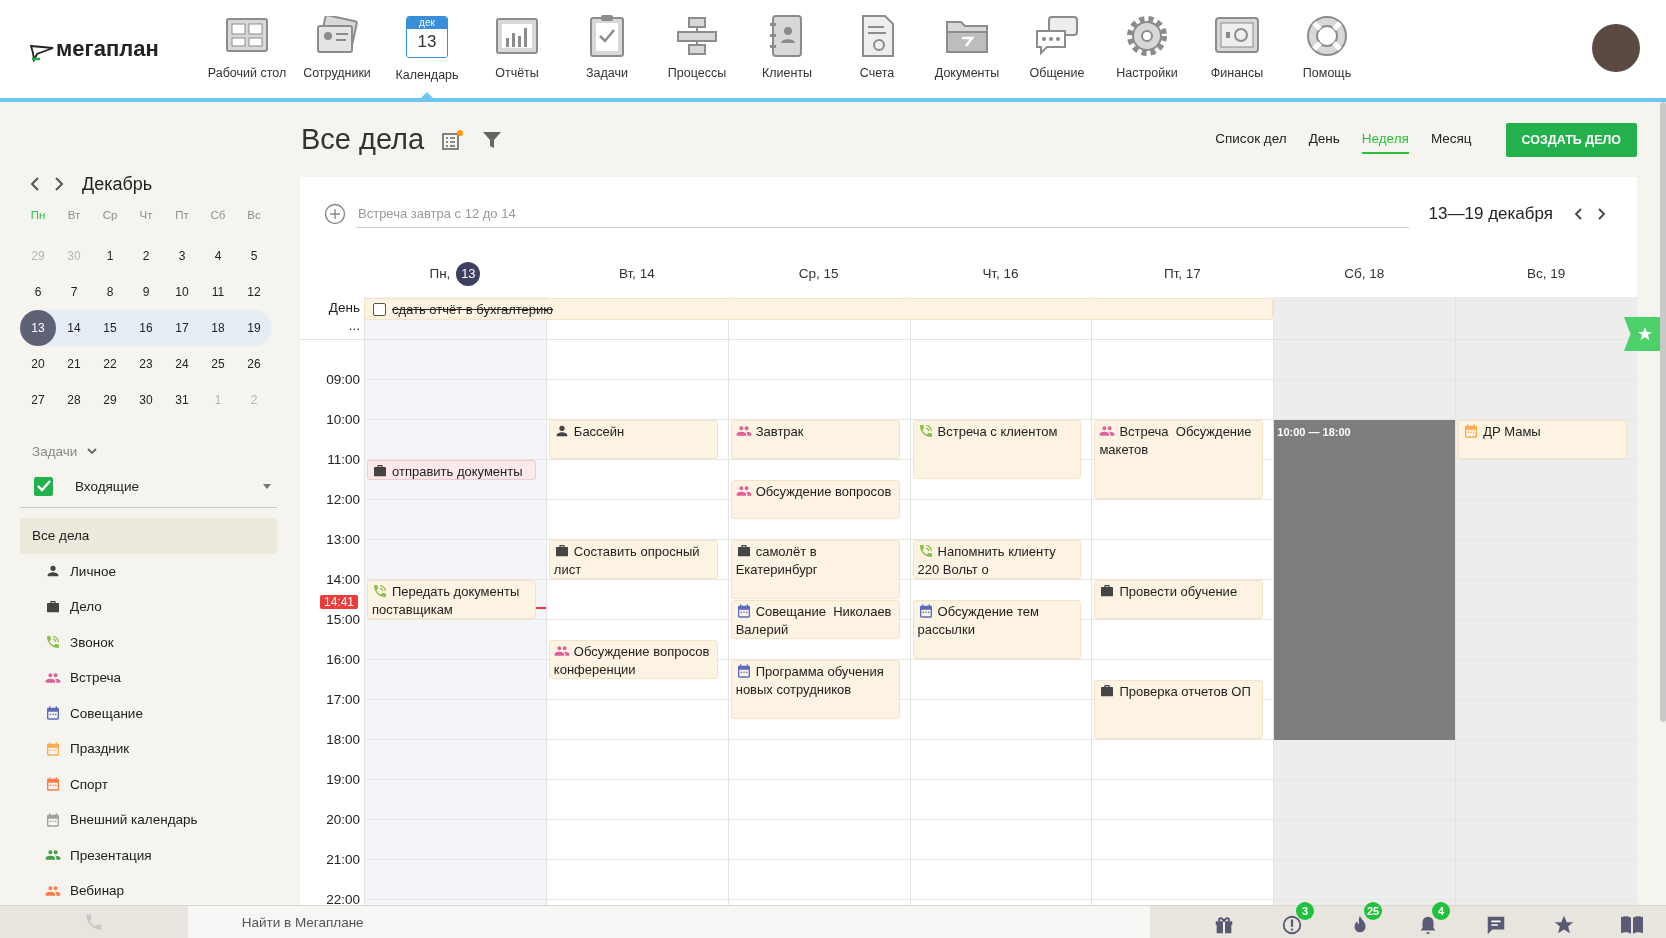  I want to click on calendar-day: 23, so click(146, 364).